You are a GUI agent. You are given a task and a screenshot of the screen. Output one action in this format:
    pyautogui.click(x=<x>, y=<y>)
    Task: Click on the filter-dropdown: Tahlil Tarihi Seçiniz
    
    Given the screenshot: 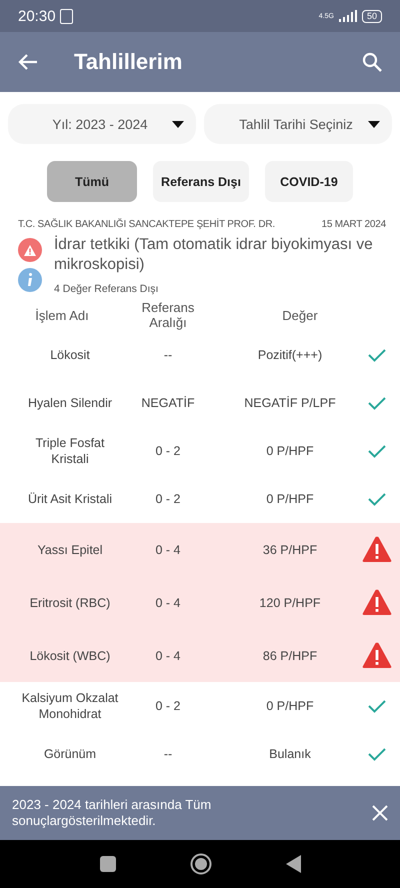 What is the action you would take?
    pyautogui.click(x=298, y=124)
    